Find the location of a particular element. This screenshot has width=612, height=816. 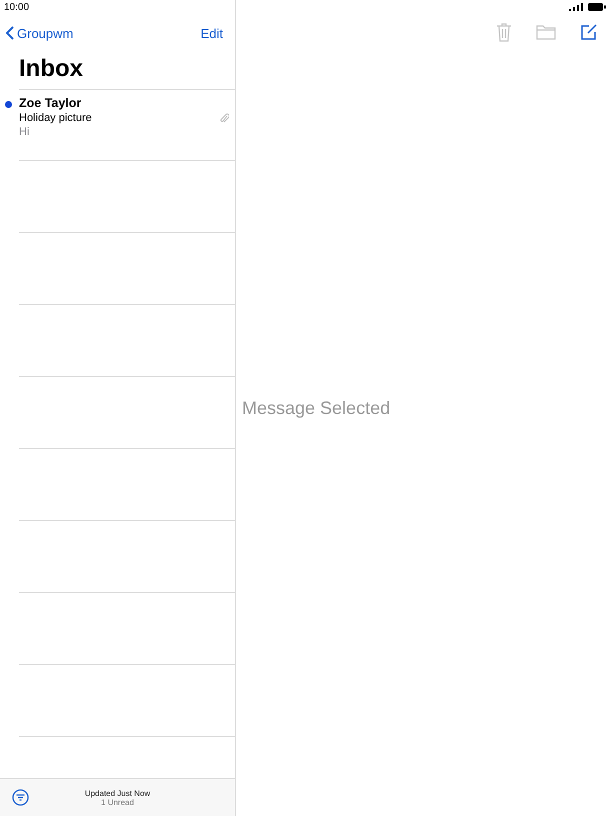

compose-icon is located at coordinates (589, 32).